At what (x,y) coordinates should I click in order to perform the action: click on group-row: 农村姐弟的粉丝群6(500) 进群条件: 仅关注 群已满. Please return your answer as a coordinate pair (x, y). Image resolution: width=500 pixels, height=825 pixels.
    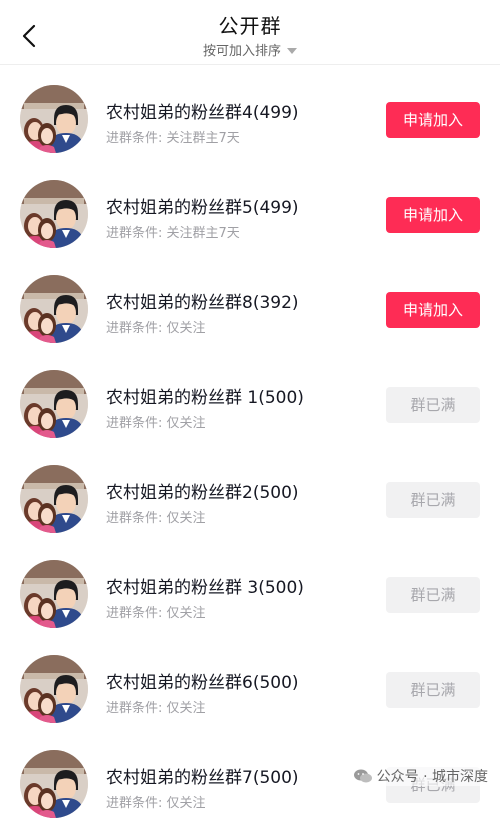
    Looking at the image, I should click on (250, 682).